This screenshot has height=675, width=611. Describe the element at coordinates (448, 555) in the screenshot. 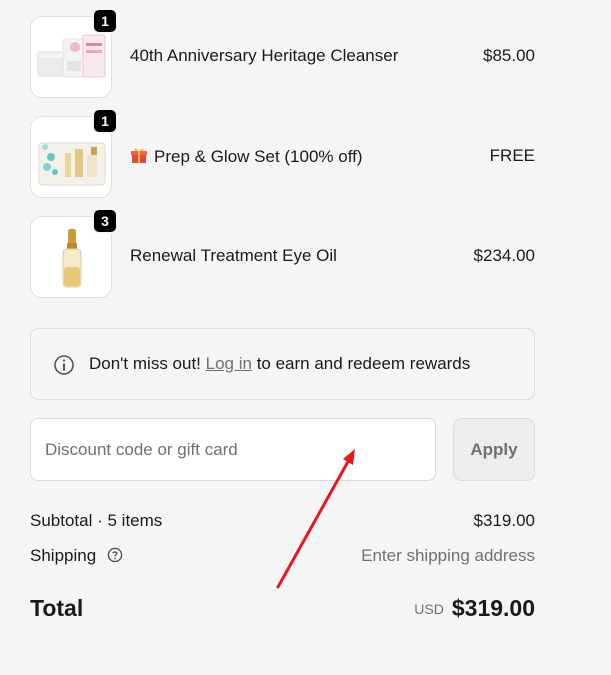

I see `shipping-value: Enter shipping address` at that location.